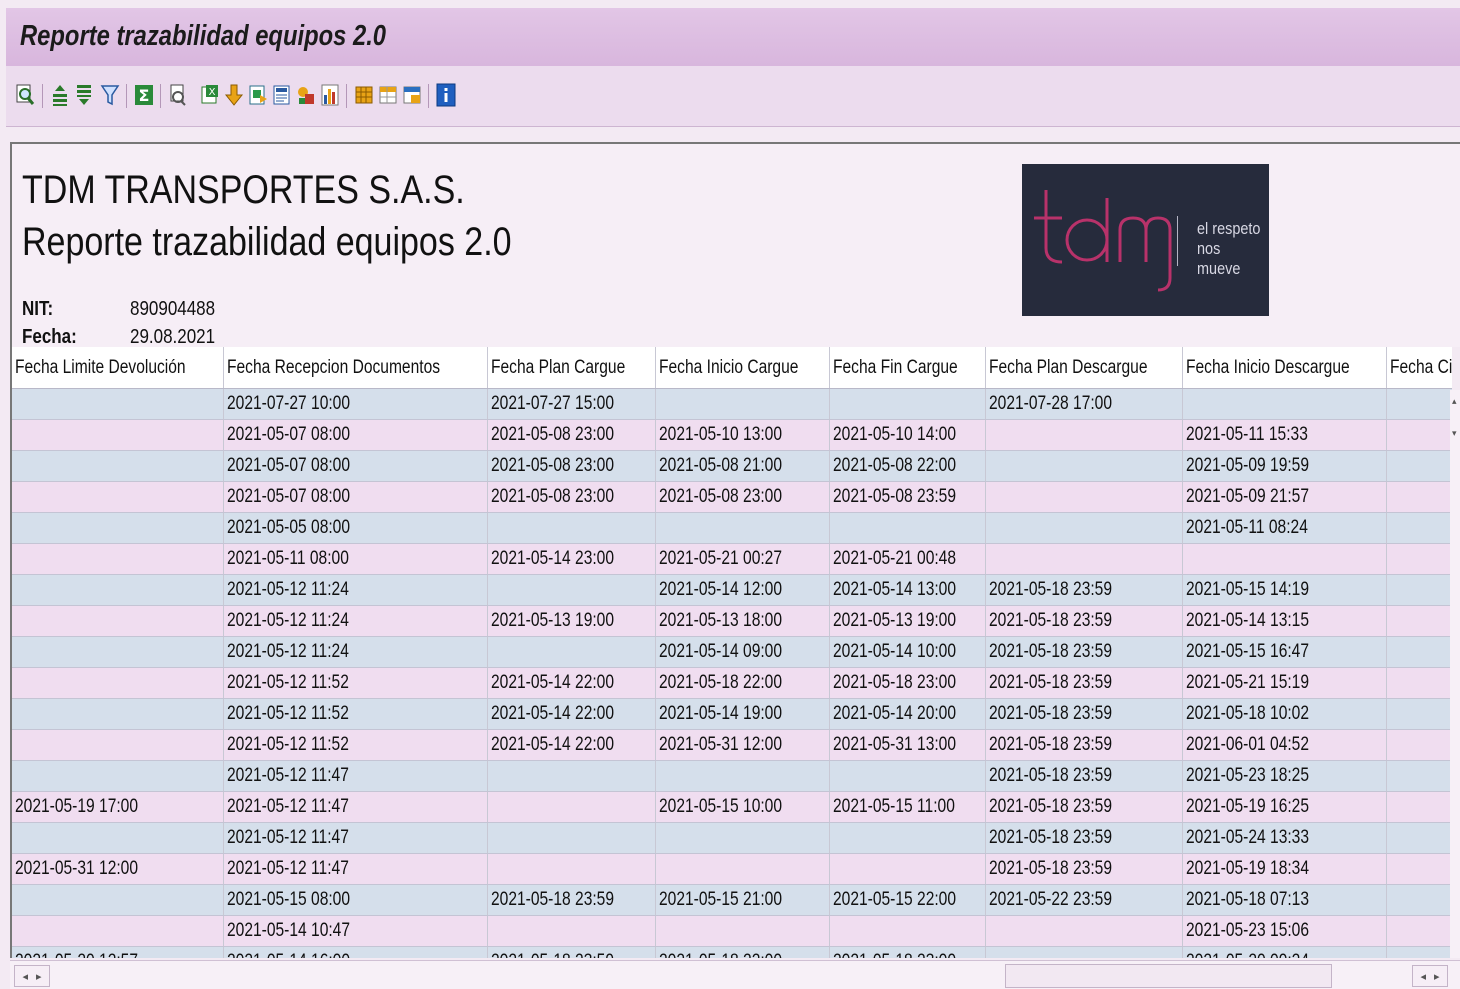 Image resolution: width=1460 pixels, height=989 pixels. What do you see at coordinates (742, 683) in the screenshot?
I see `table-cell: 2021-05-18 22:00` at bounding box center [742, 683].